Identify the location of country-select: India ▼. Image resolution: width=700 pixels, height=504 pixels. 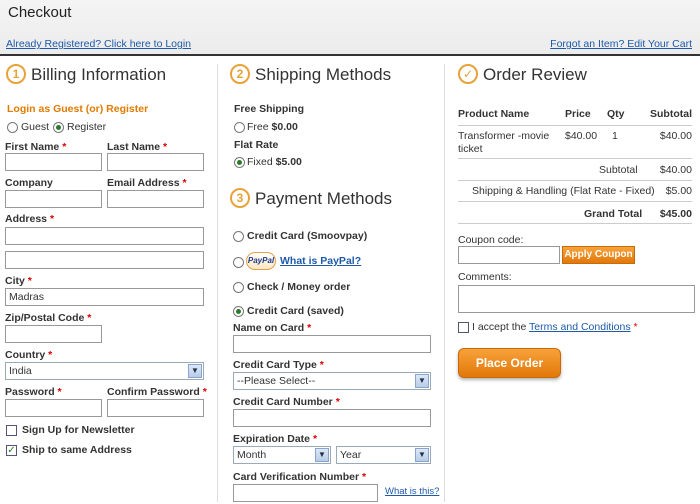
(104, 371).